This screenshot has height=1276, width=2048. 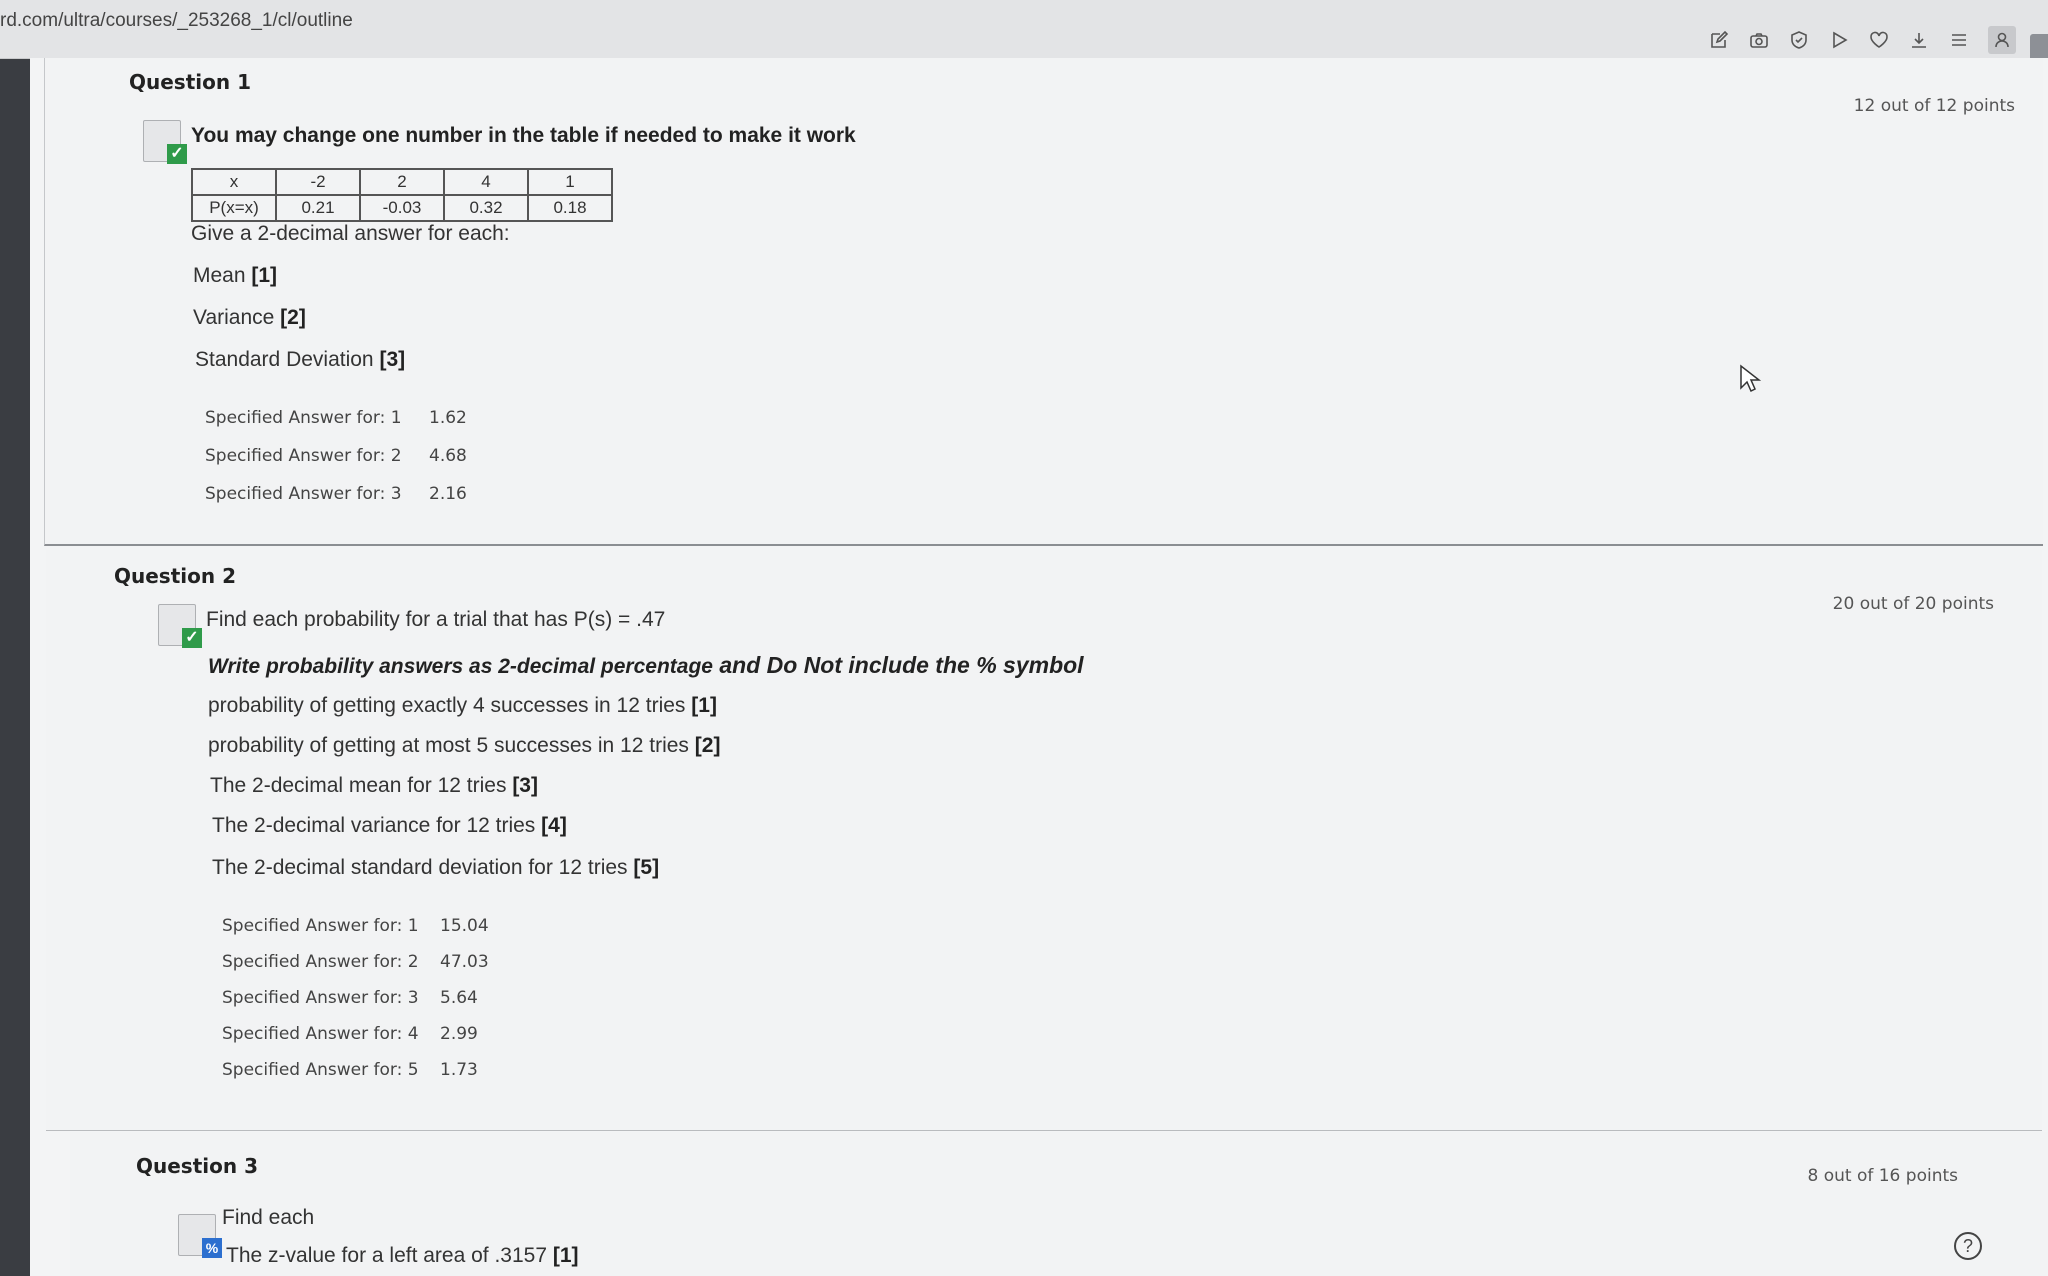 What do you see at coordinates (2002, 40) in the screenshot?
I see `profile-icon` at bounding box center [2002, 40].